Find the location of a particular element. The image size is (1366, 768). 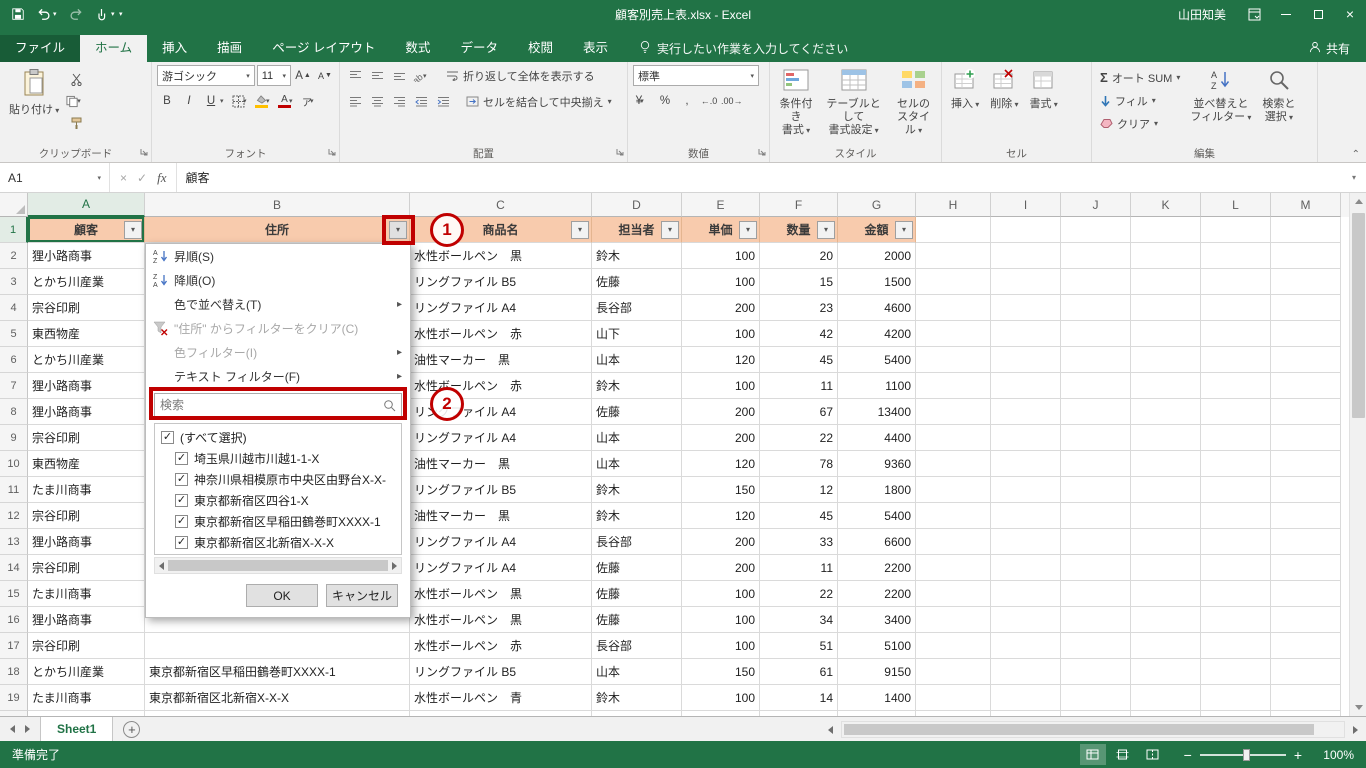

cell-G8: 13400 is located at coordinates (877, 412).